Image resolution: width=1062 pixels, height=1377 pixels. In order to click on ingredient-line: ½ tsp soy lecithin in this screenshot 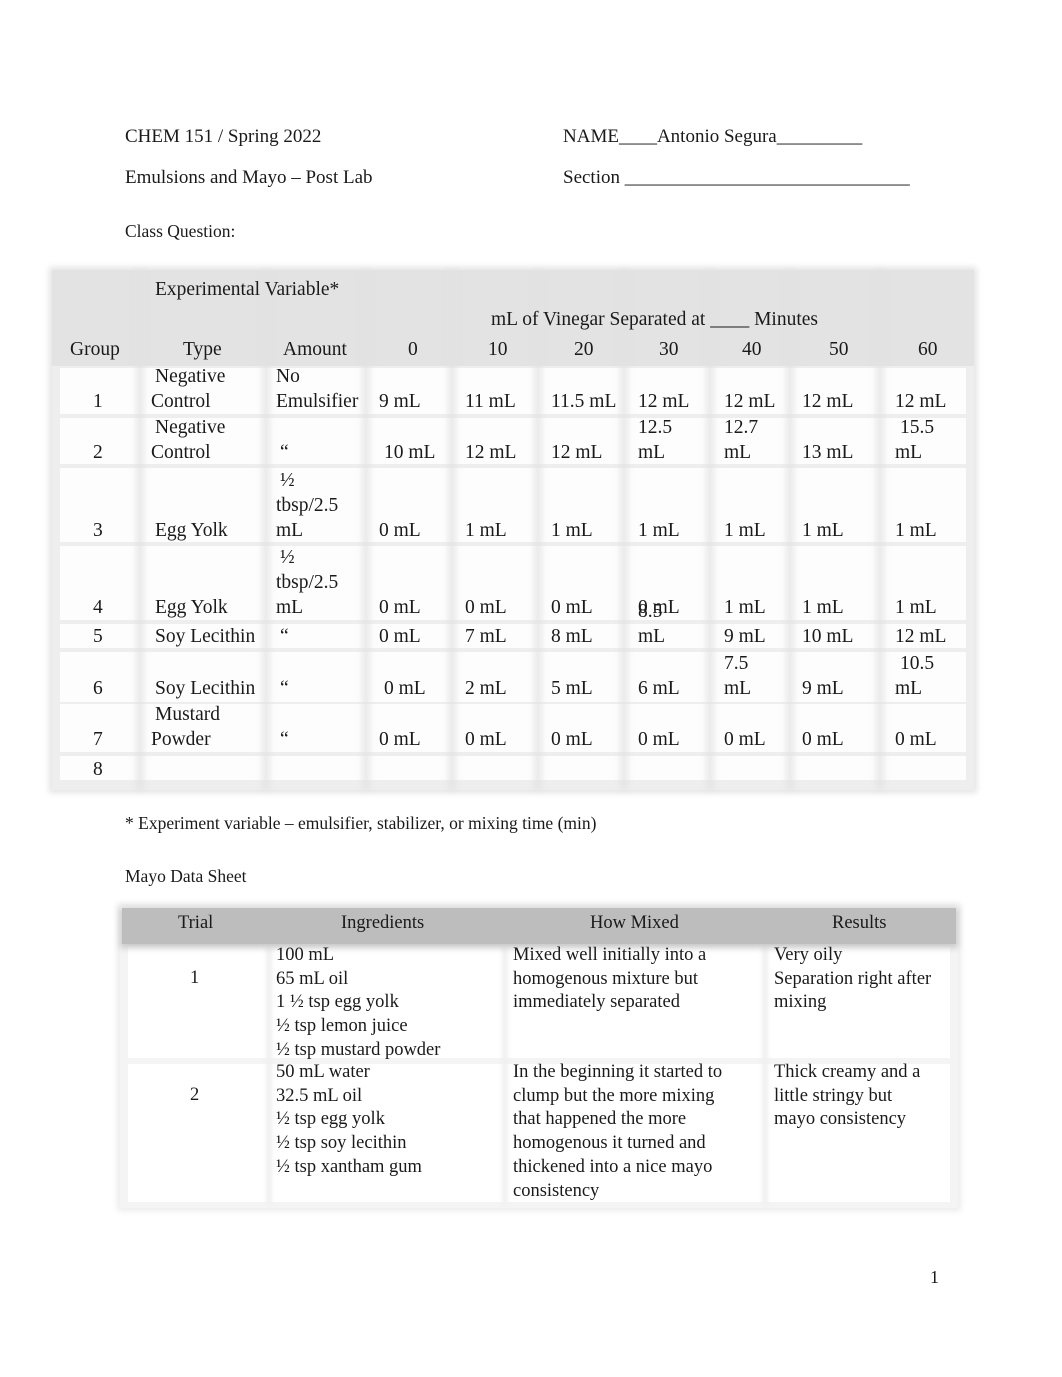, I will do `click(341, 1143)`.